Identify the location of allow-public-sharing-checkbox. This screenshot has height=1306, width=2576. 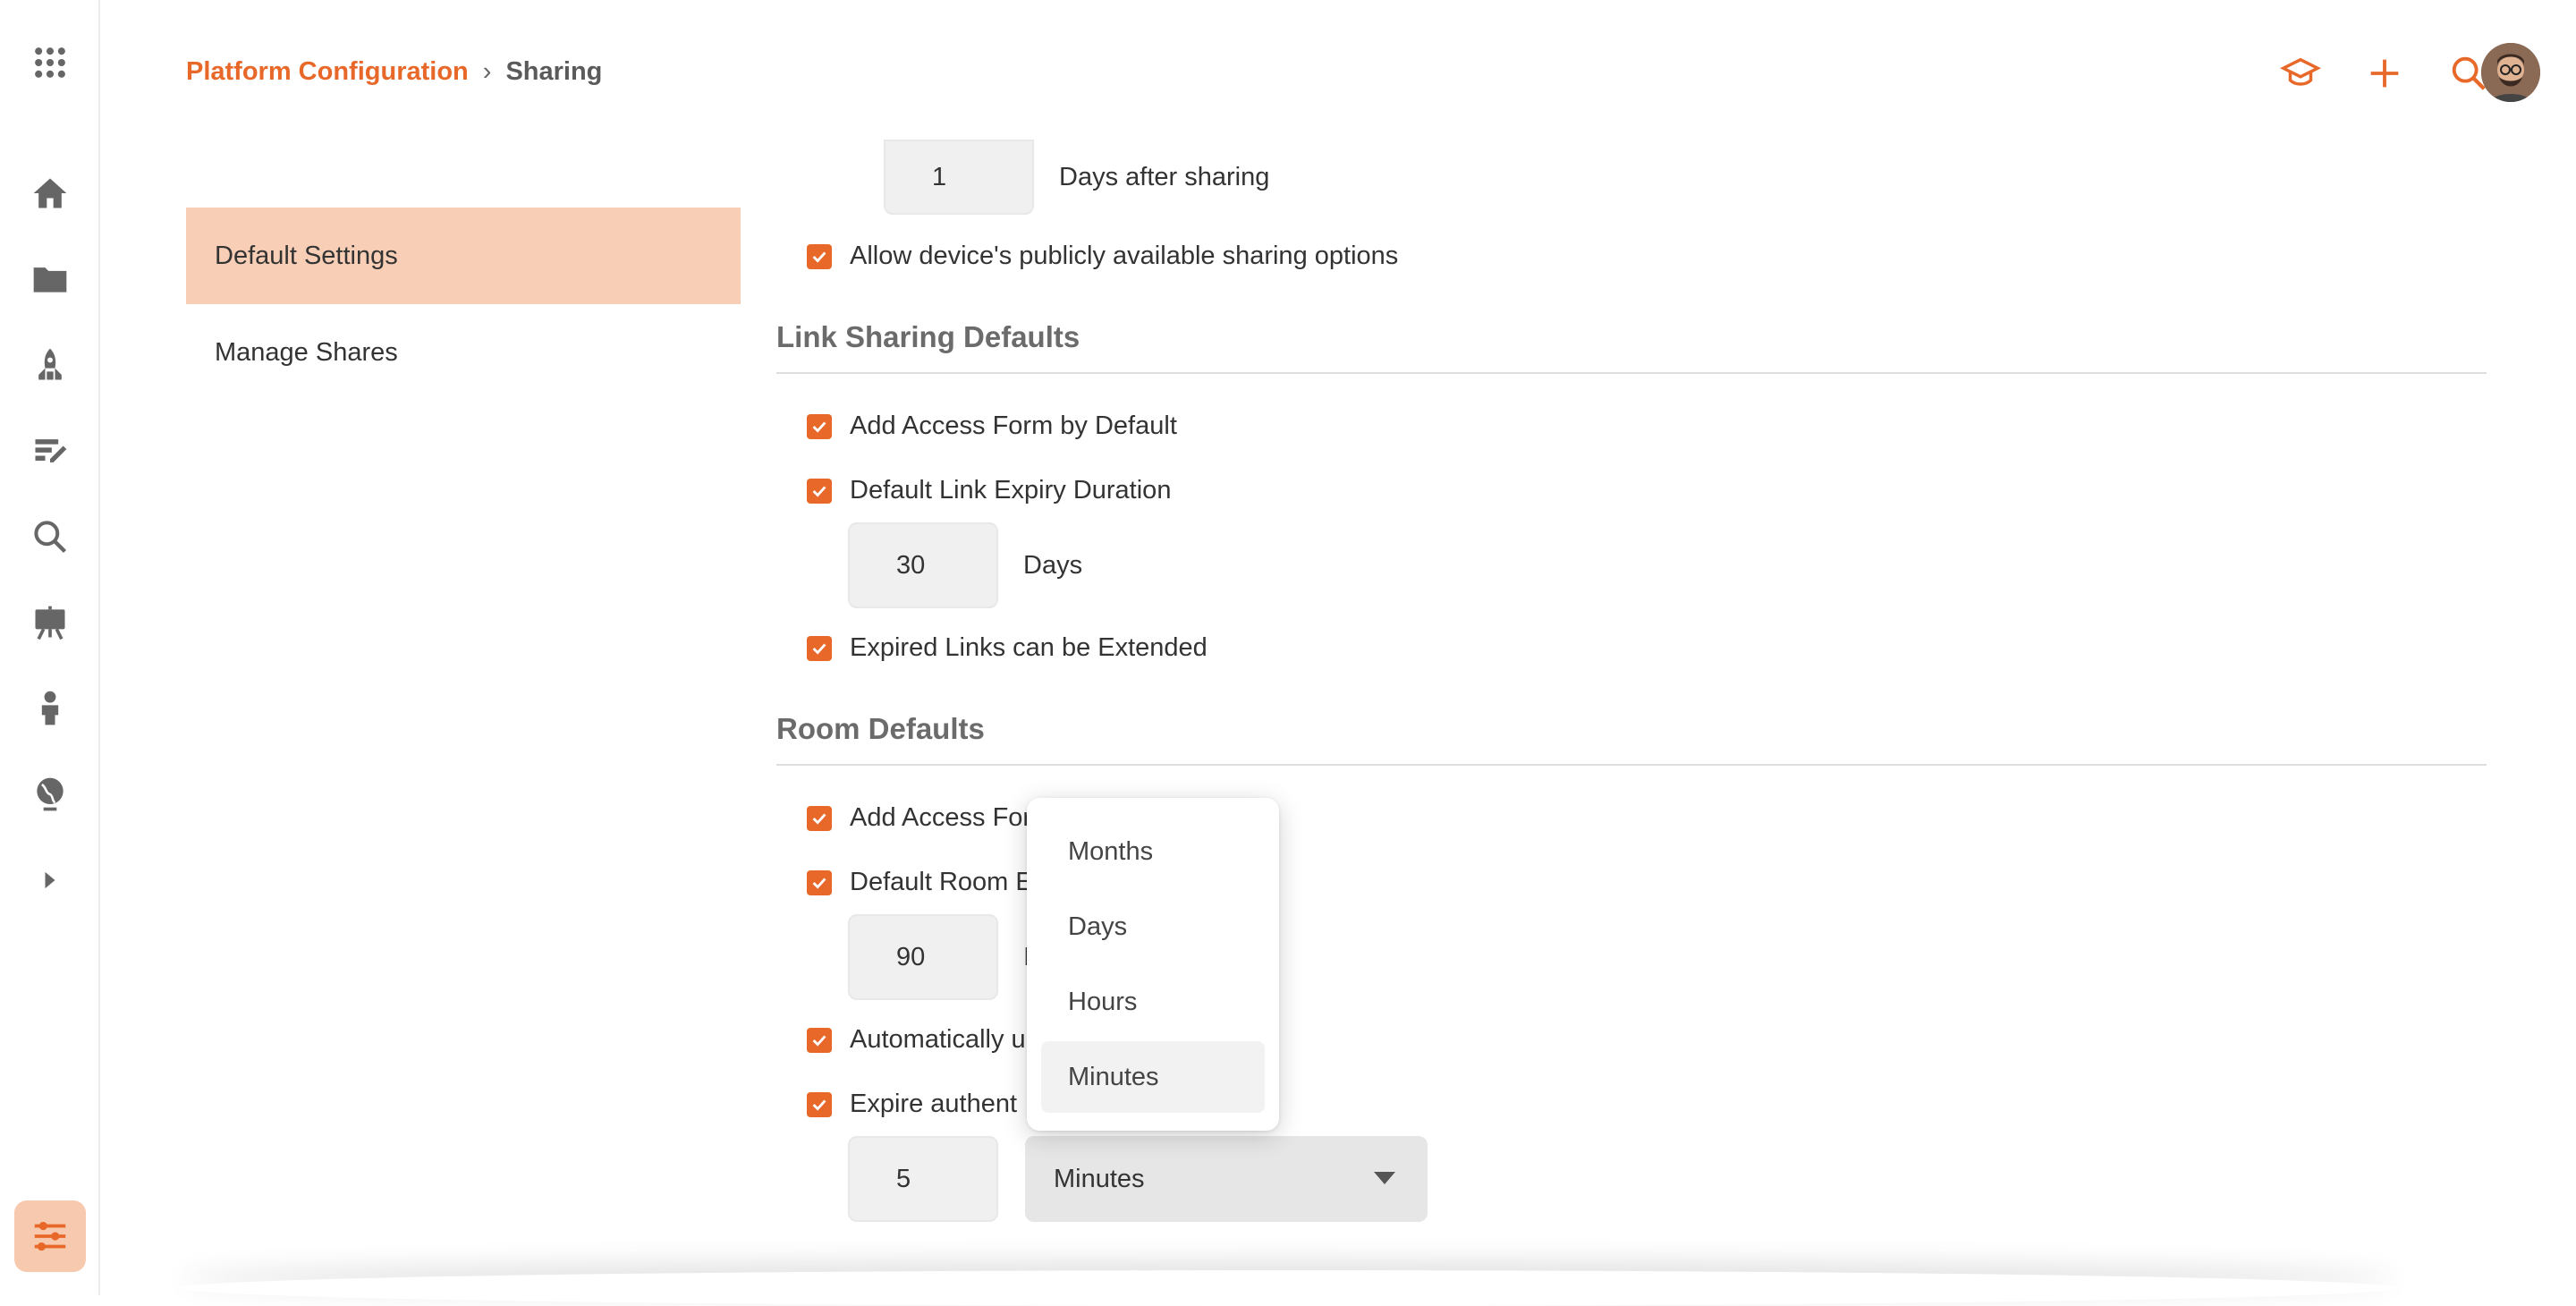
(819, 256).